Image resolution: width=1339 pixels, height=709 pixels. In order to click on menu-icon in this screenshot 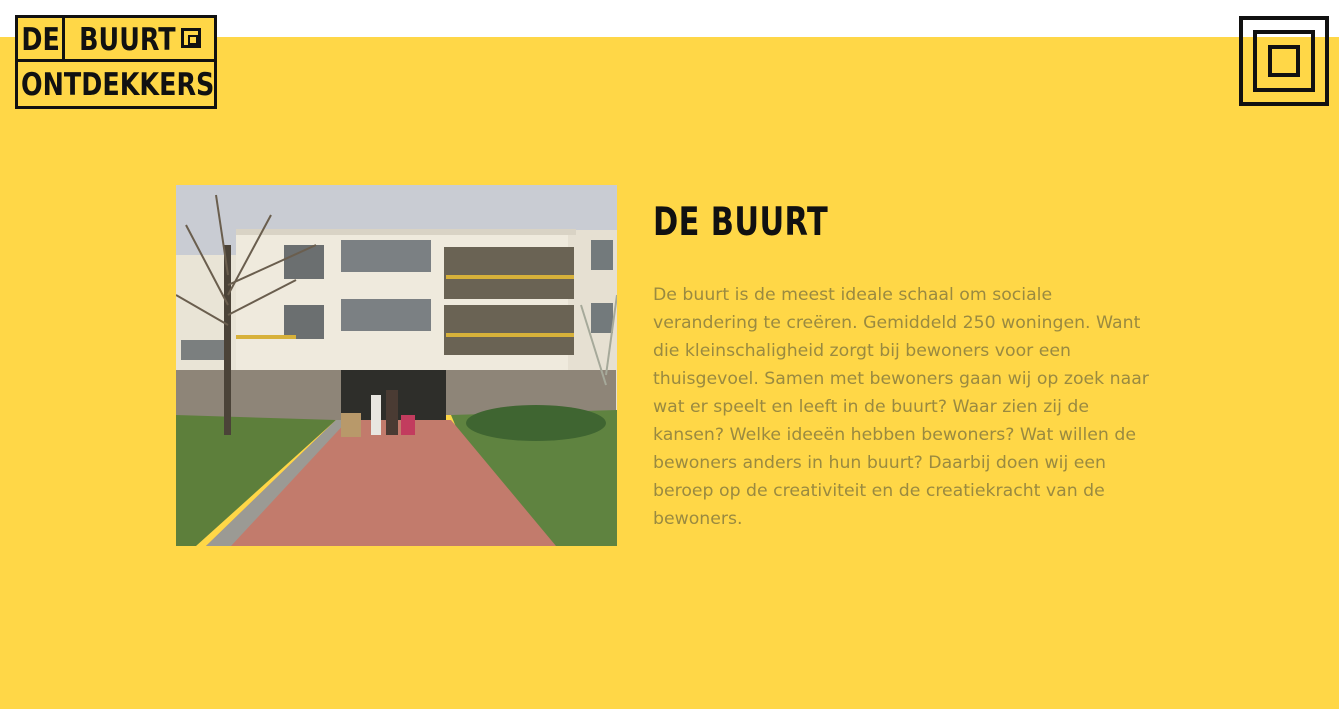, I will do `click(1284, 61)`.